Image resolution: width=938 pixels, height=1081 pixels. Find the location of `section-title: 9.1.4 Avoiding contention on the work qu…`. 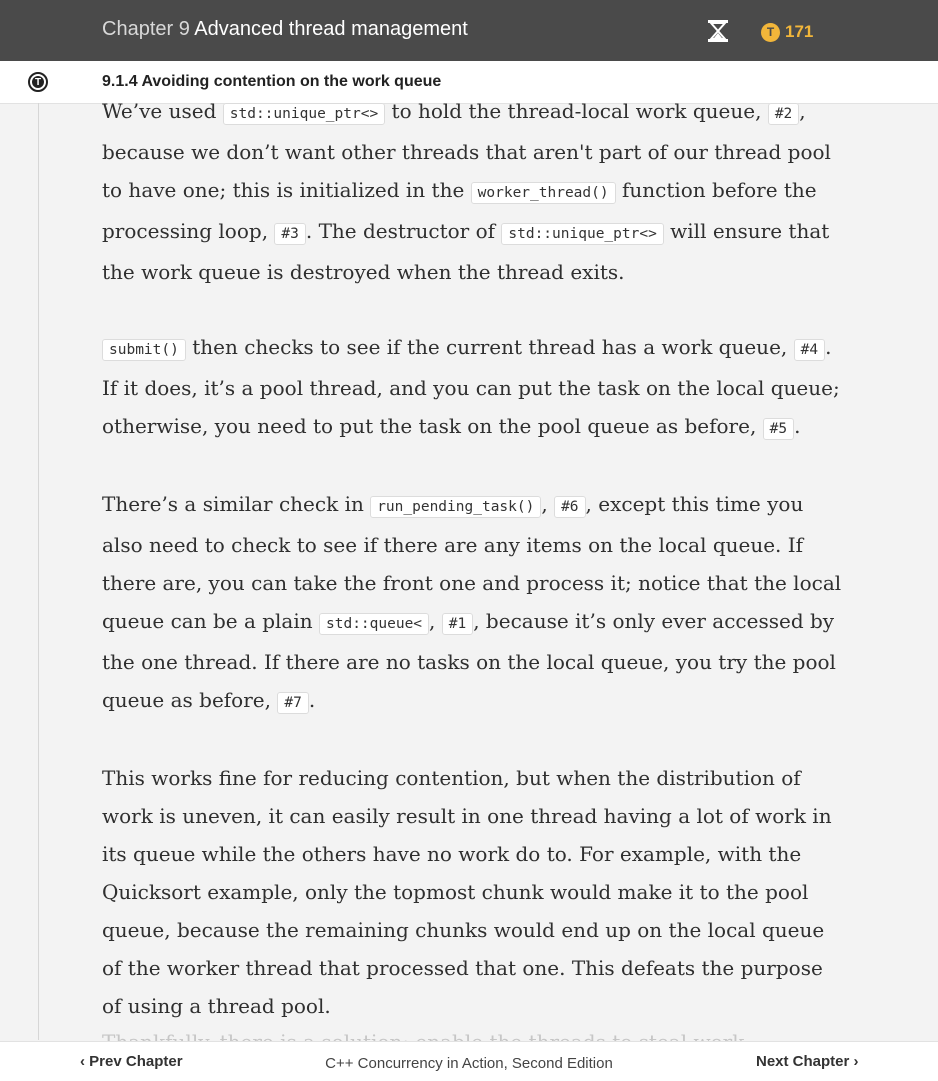

section-title: 9.1.4 Avoiding contention on the work qu… is located at coordinates (272, 81).